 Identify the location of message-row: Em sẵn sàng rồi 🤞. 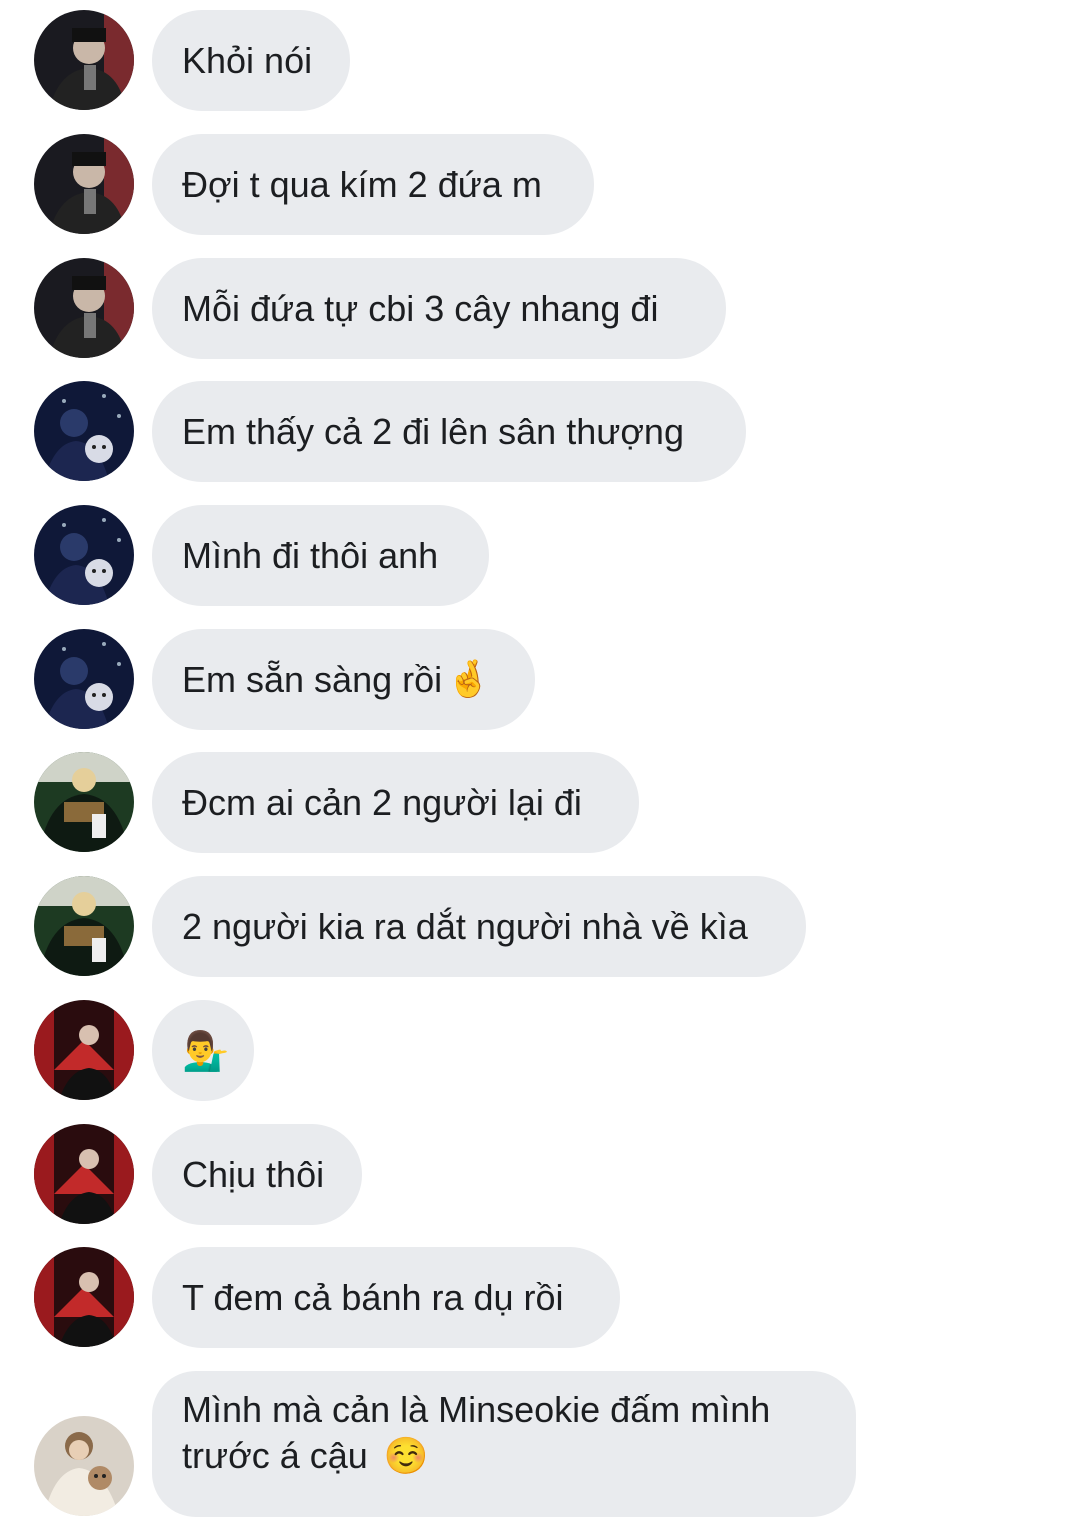
(540, 679).